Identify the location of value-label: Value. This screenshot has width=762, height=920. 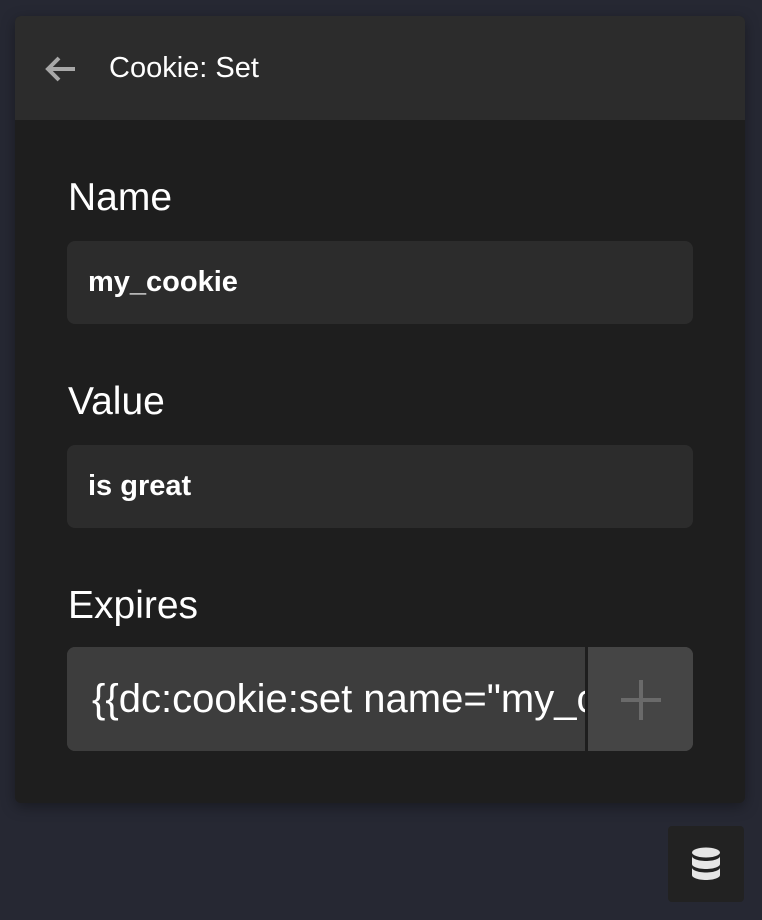
(116, 401).